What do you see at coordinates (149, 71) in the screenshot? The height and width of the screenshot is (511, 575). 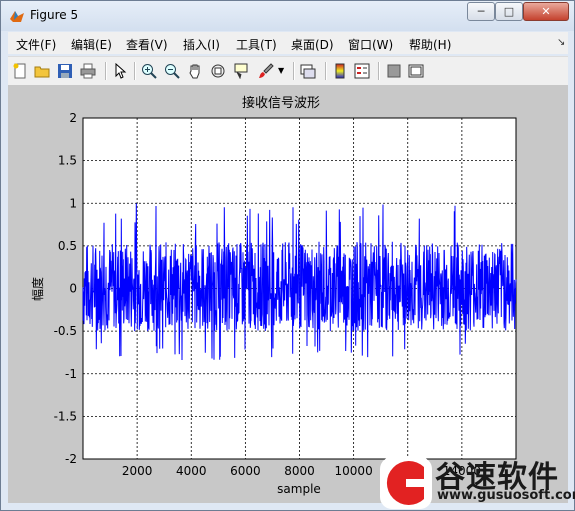 I see `zoom-in-icon` at bounding box center [149, 71].